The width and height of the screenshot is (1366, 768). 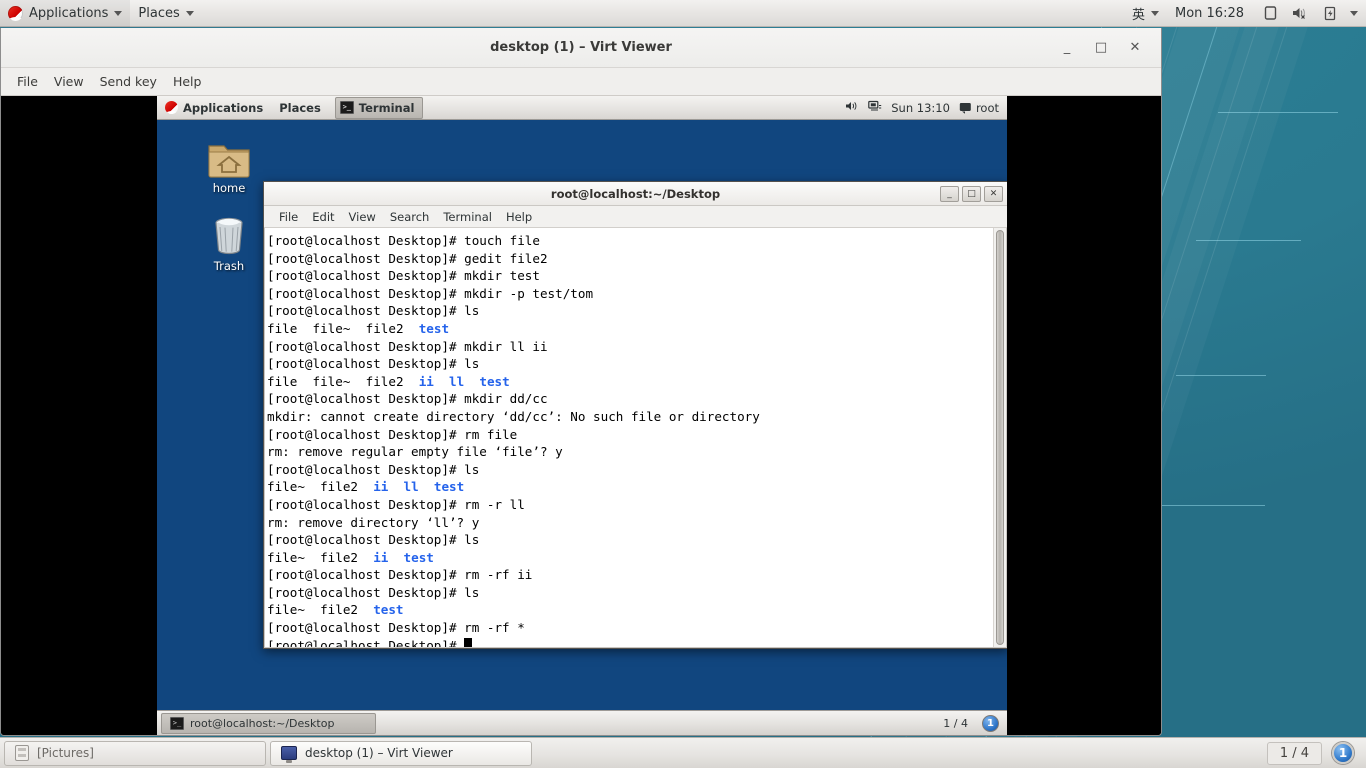 What do you see at coordinates (289, 754) in the screenshot?
I see `monitor-icon` at bounding box center [289, 754].